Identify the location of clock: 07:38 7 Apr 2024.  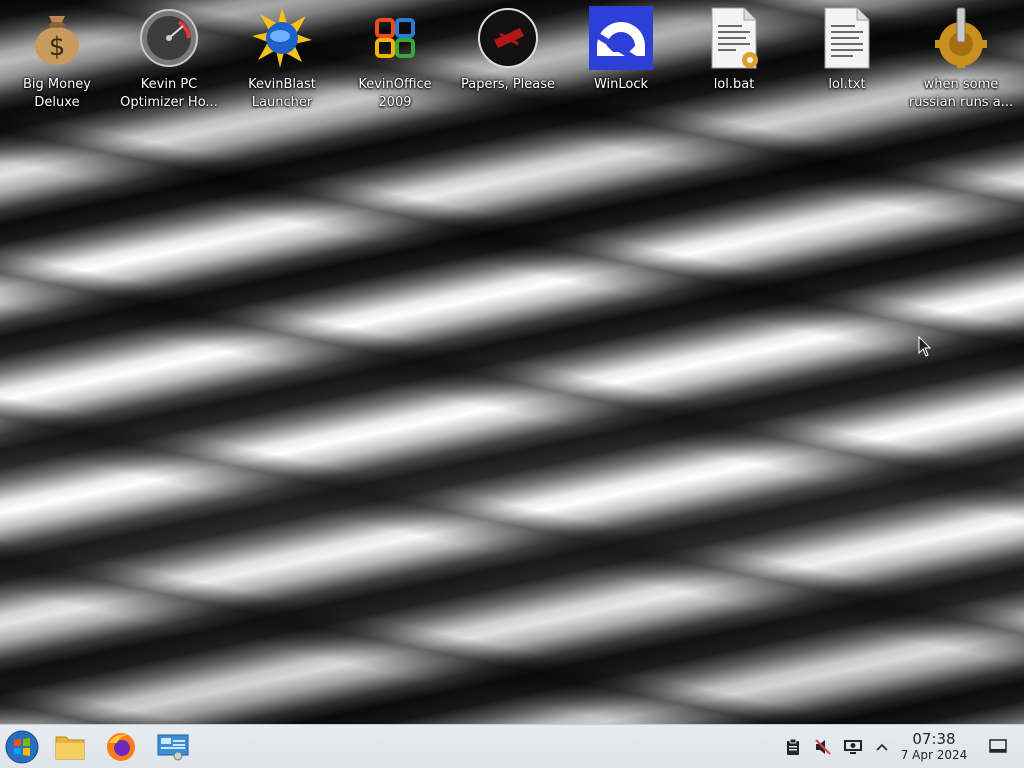
(934, 747).